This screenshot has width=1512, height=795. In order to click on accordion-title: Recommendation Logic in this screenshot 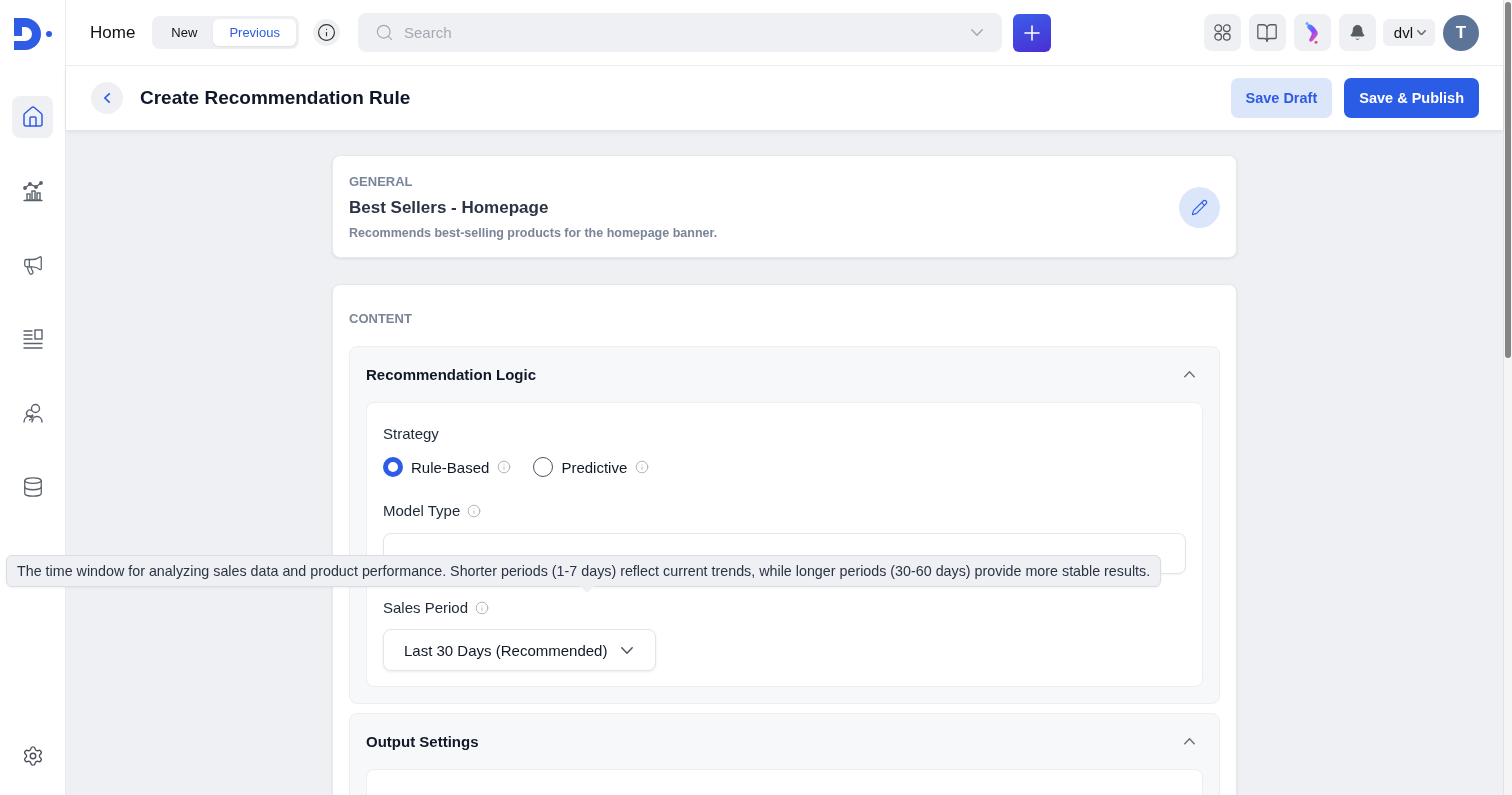, I will do `click(451, 374)`.